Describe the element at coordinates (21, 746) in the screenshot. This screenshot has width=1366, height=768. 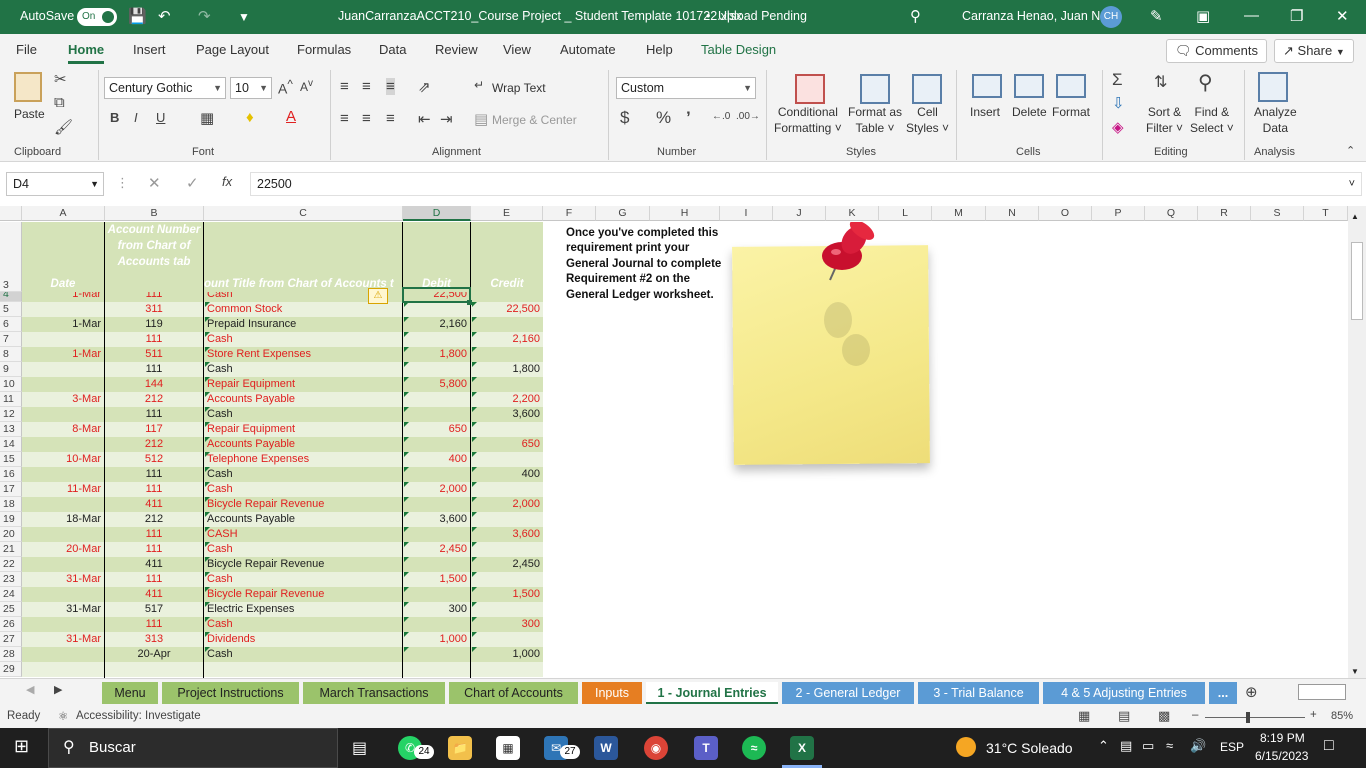
I see `windows-start-icon: ⊞` at that location.